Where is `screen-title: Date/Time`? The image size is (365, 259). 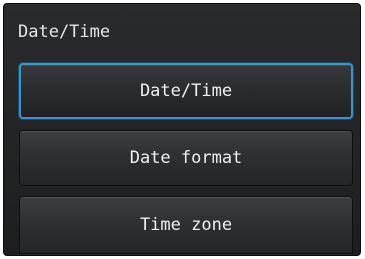
screen-title: Date/Time is located at coordinates (64, 32).